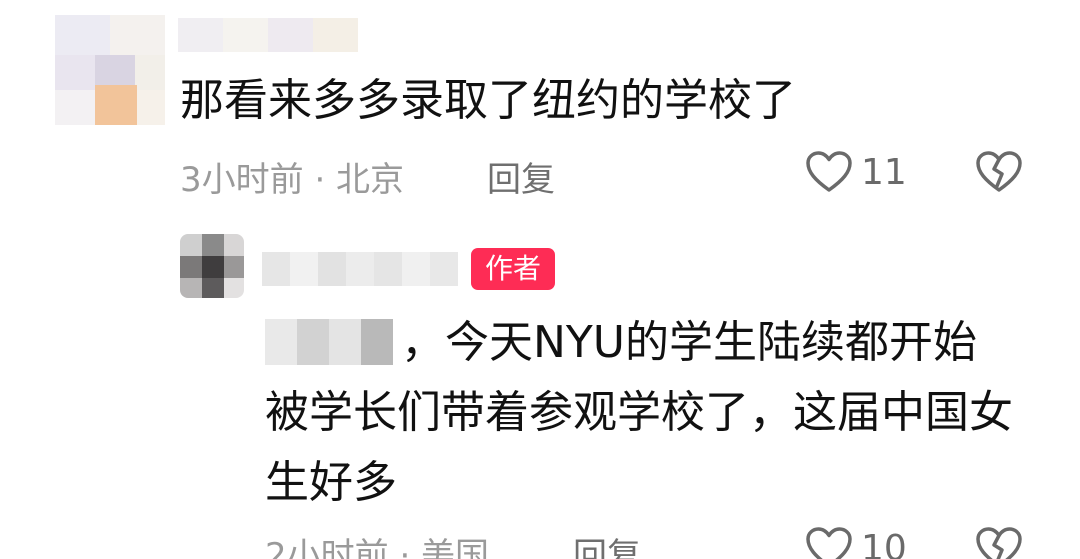 This screenshot has width=1080, height=559. I want to click on reply-text-line: 被学长们带着参观学校了，这届中国女, so click(639, 412).